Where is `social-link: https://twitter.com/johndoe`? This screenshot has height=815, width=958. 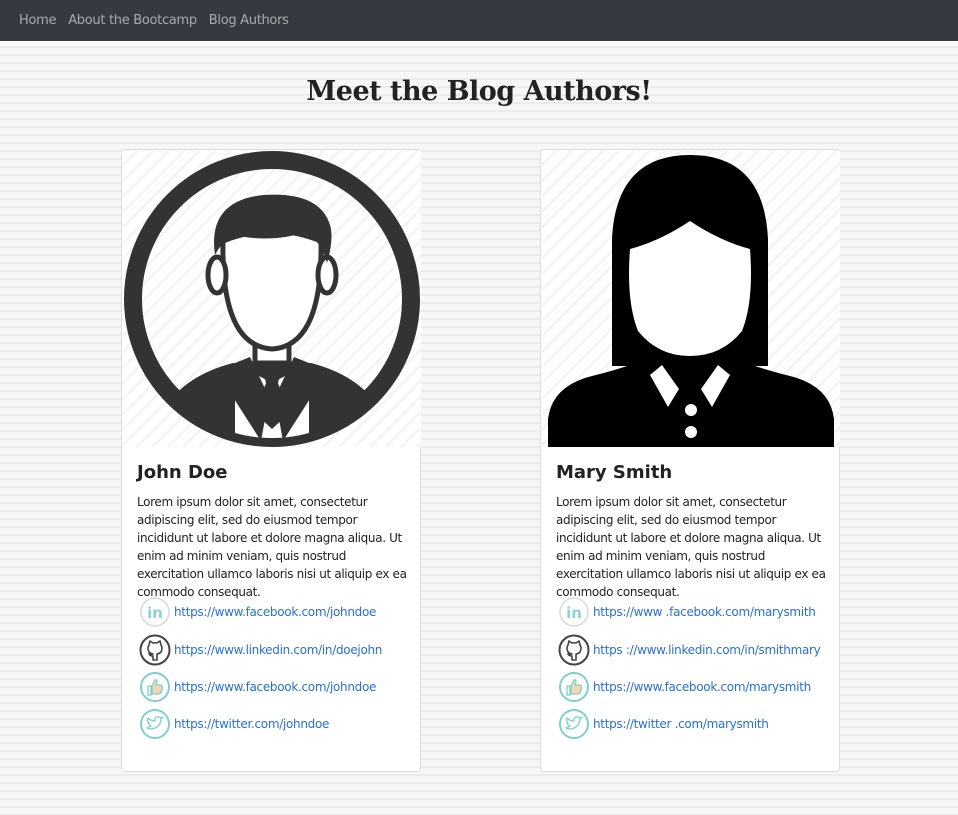
social-link: https://twitter.com/johndoe is located at coordinates (251, 724).